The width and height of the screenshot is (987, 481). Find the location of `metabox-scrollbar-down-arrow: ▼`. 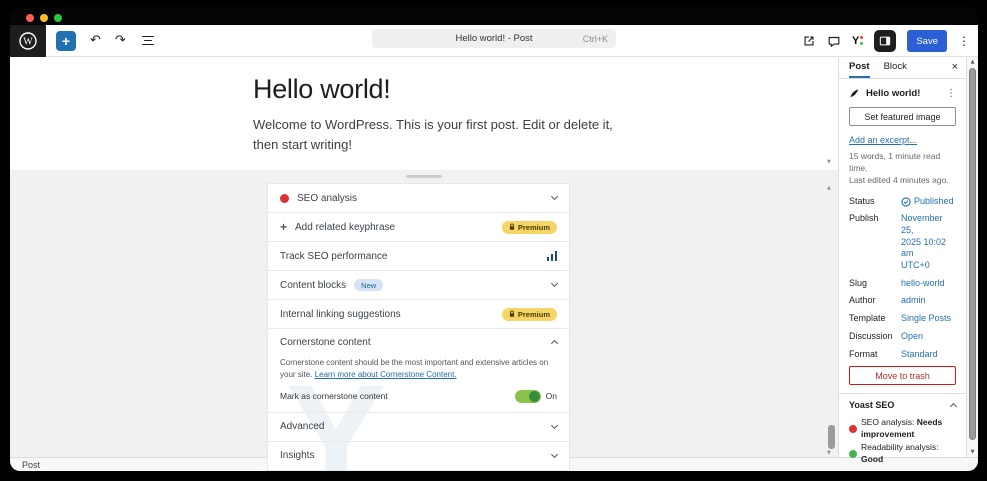

metabox-scrollbar-down-arrow: ▼ is located at coordinates (829, 453).